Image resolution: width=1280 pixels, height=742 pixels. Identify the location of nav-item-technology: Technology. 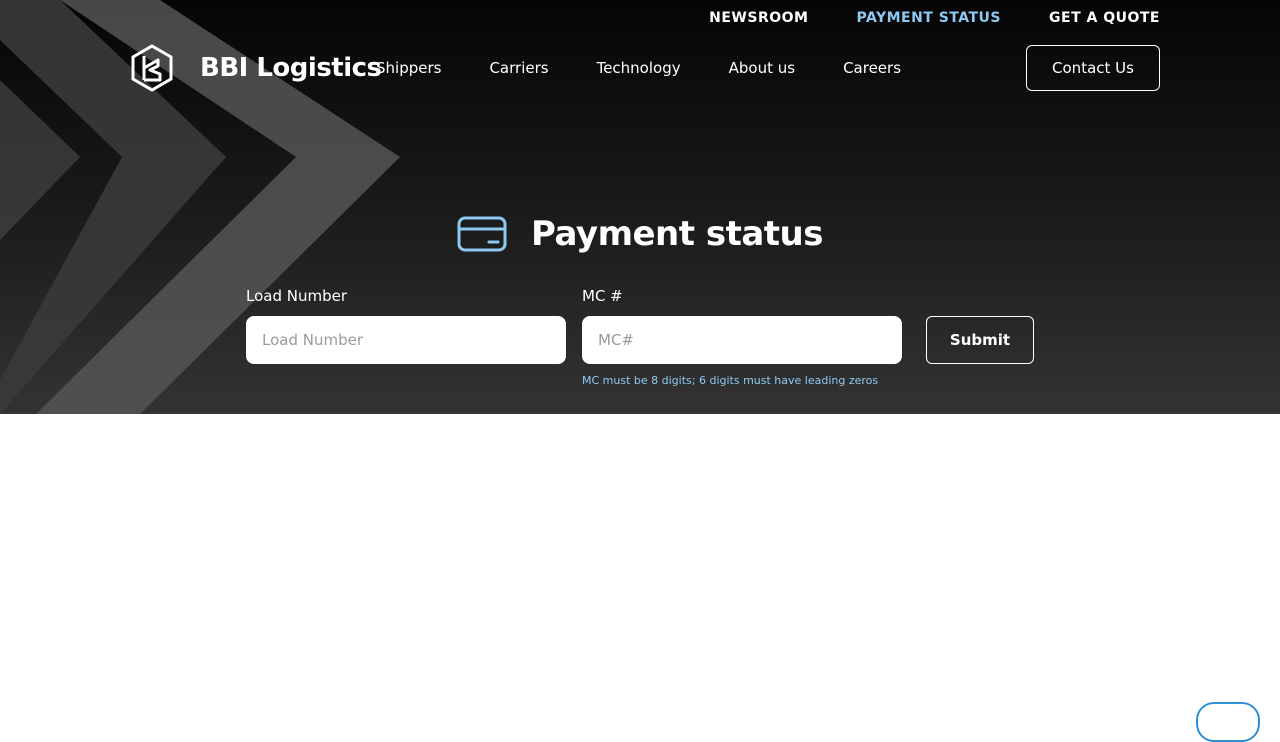
(639, 68).